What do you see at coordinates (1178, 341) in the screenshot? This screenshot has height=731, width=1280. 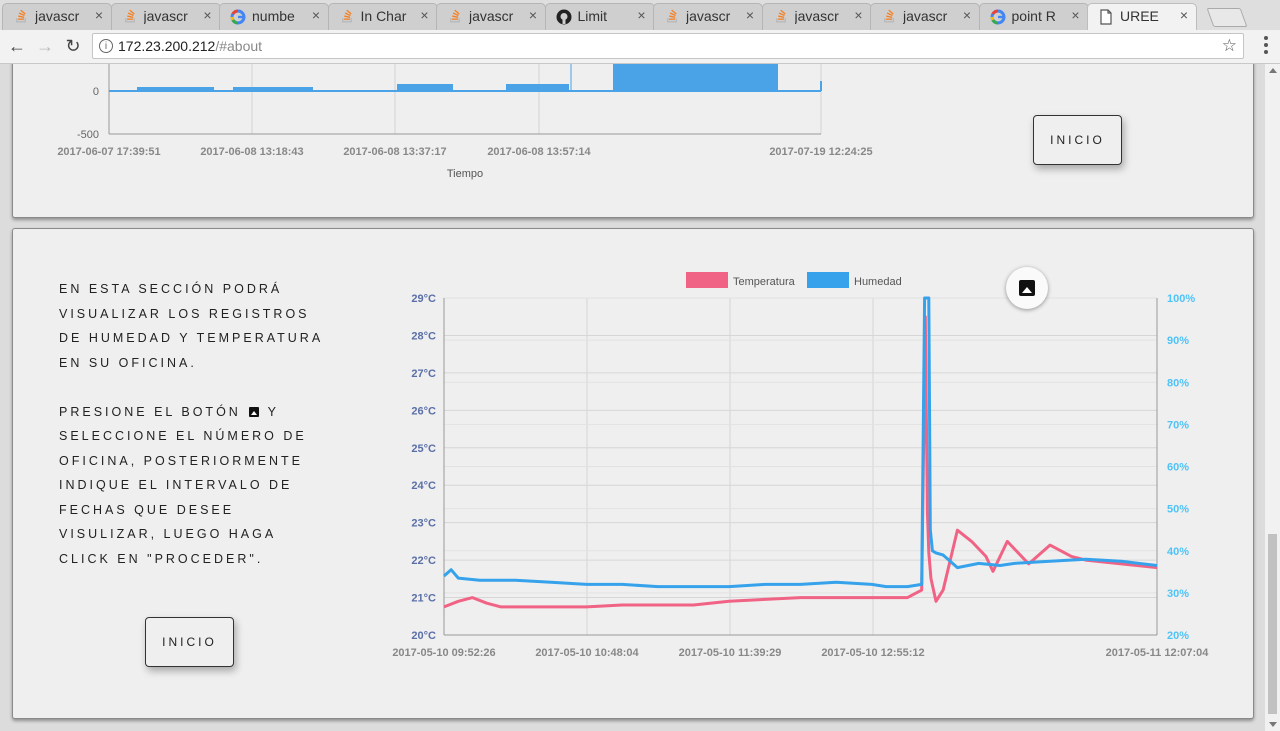 I see `y-right-tick-label: 90%` at bounding box center [1178, 341].